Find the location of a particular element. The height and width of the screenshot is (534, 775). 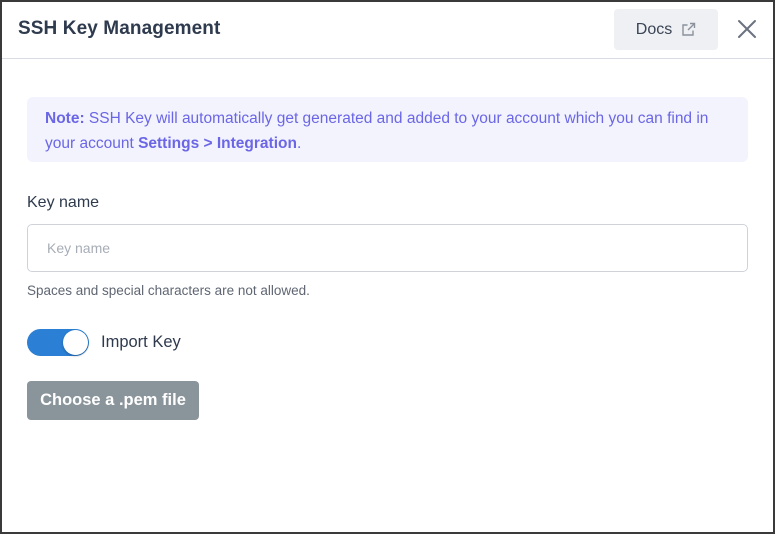

docs-button-label: Docs is located at coordinates (654, 29).